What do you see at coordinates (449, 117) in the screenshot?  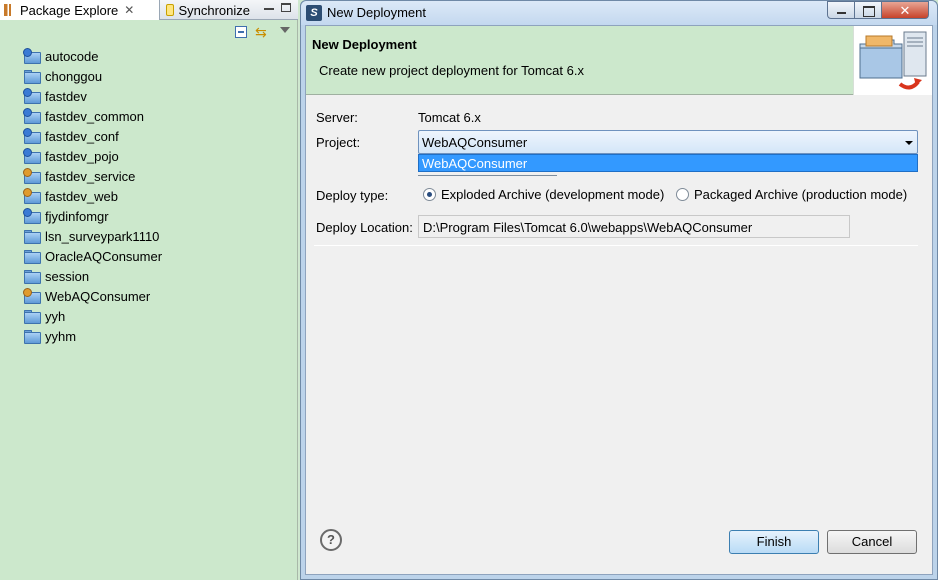 I see `server-value: Tomcat 6.x` at bounding box center [449, 117].